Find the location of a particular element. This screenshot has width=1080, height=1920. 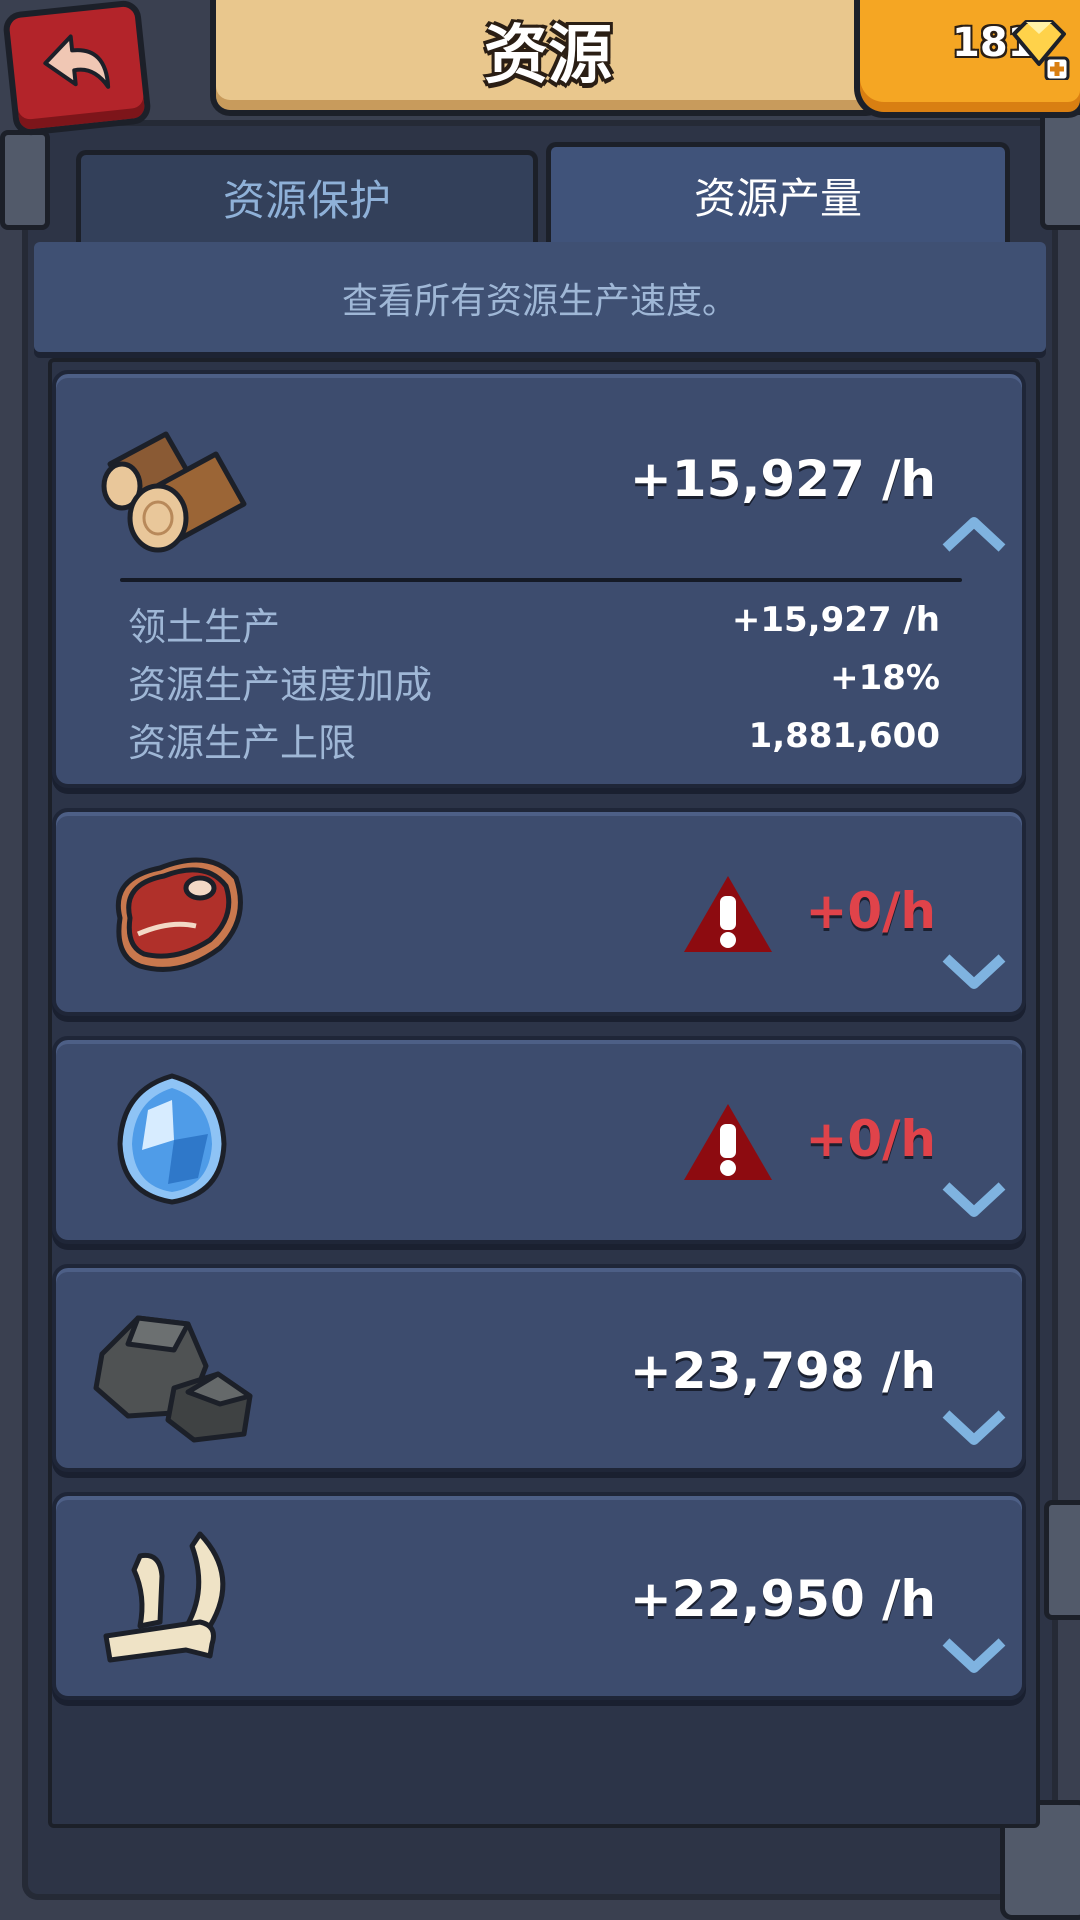

resource-rate: +22,950 /h is located at coordinates (782, 1599).